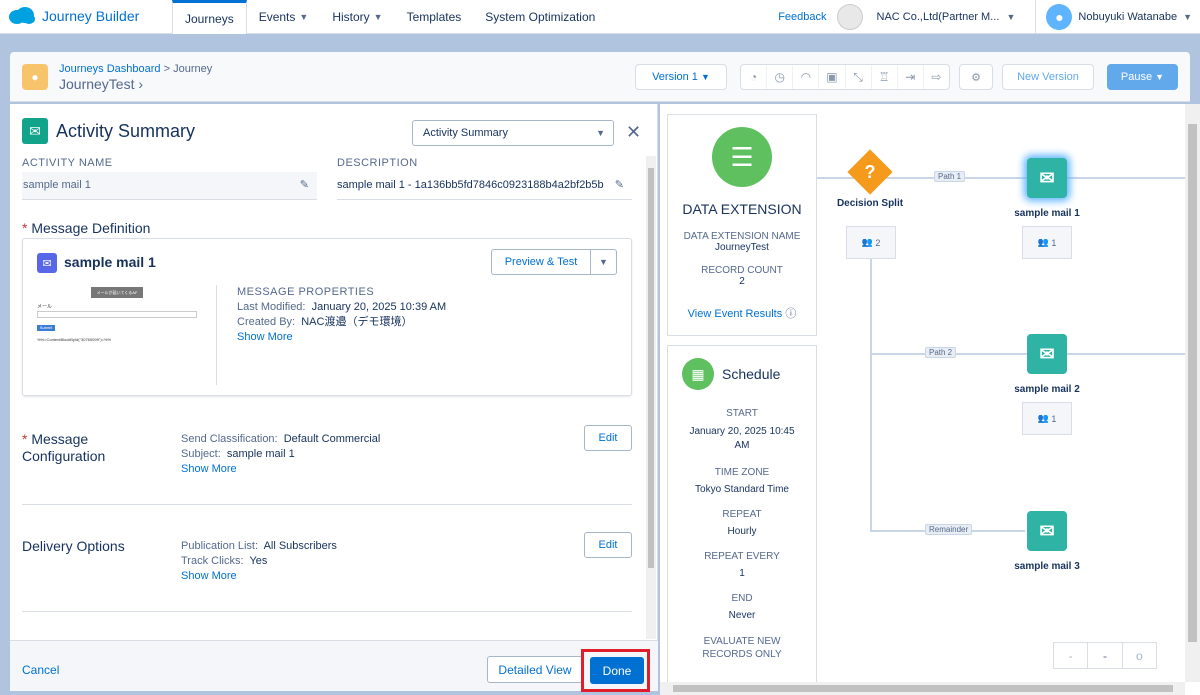 The width and height of the screenshot is (1200, 695). What do you see at coordinates (277, 17) in the screenshot?
I see `nav-label: Events` at bounding box center [277, 17].